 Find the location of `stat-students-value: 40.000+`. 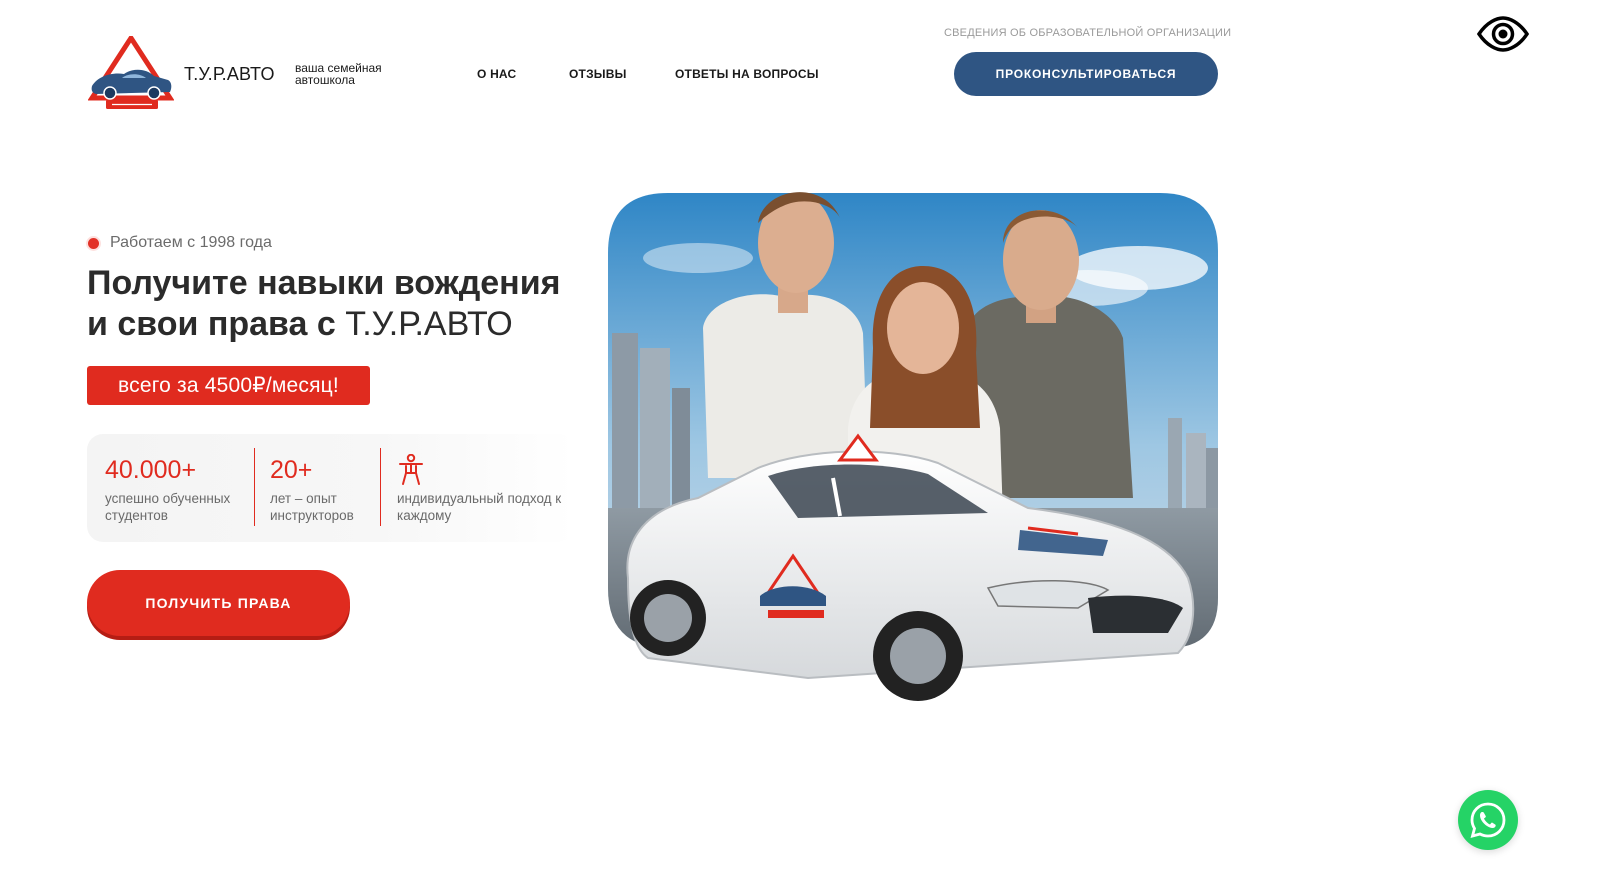

stat-students-value: 40.000+ is located at coordinates (151, 470).